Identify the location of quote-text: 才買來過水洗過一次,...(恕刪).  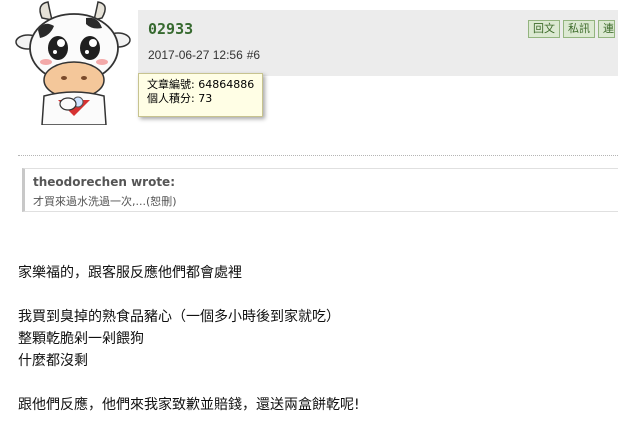
(105, 201).